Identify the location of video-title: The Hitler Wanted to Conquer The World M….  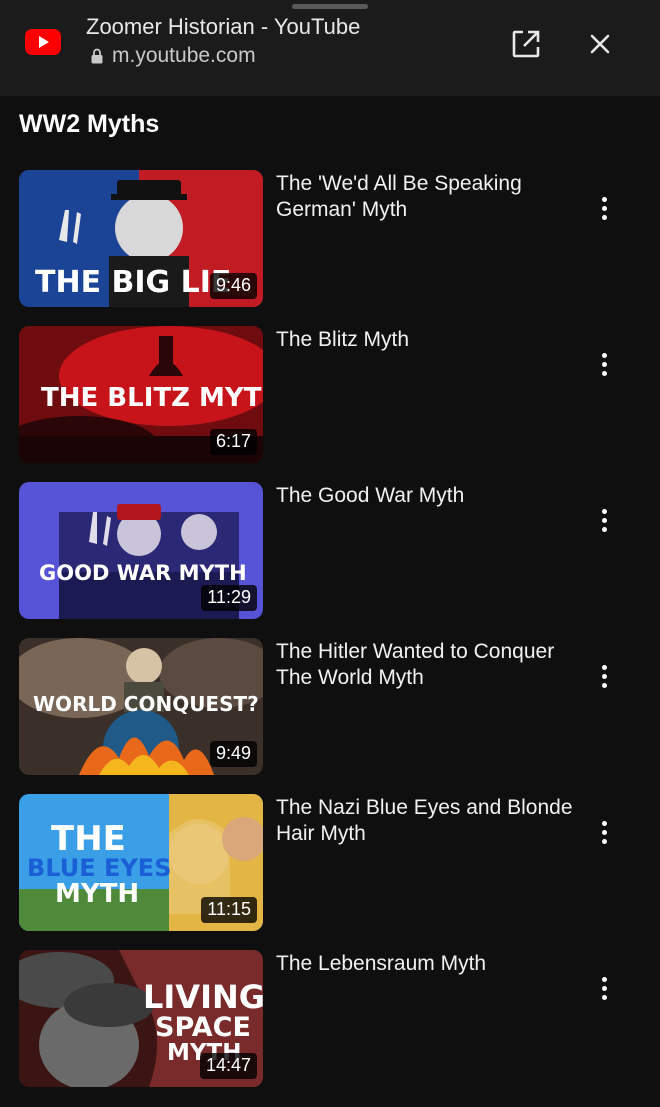
(426, 665).